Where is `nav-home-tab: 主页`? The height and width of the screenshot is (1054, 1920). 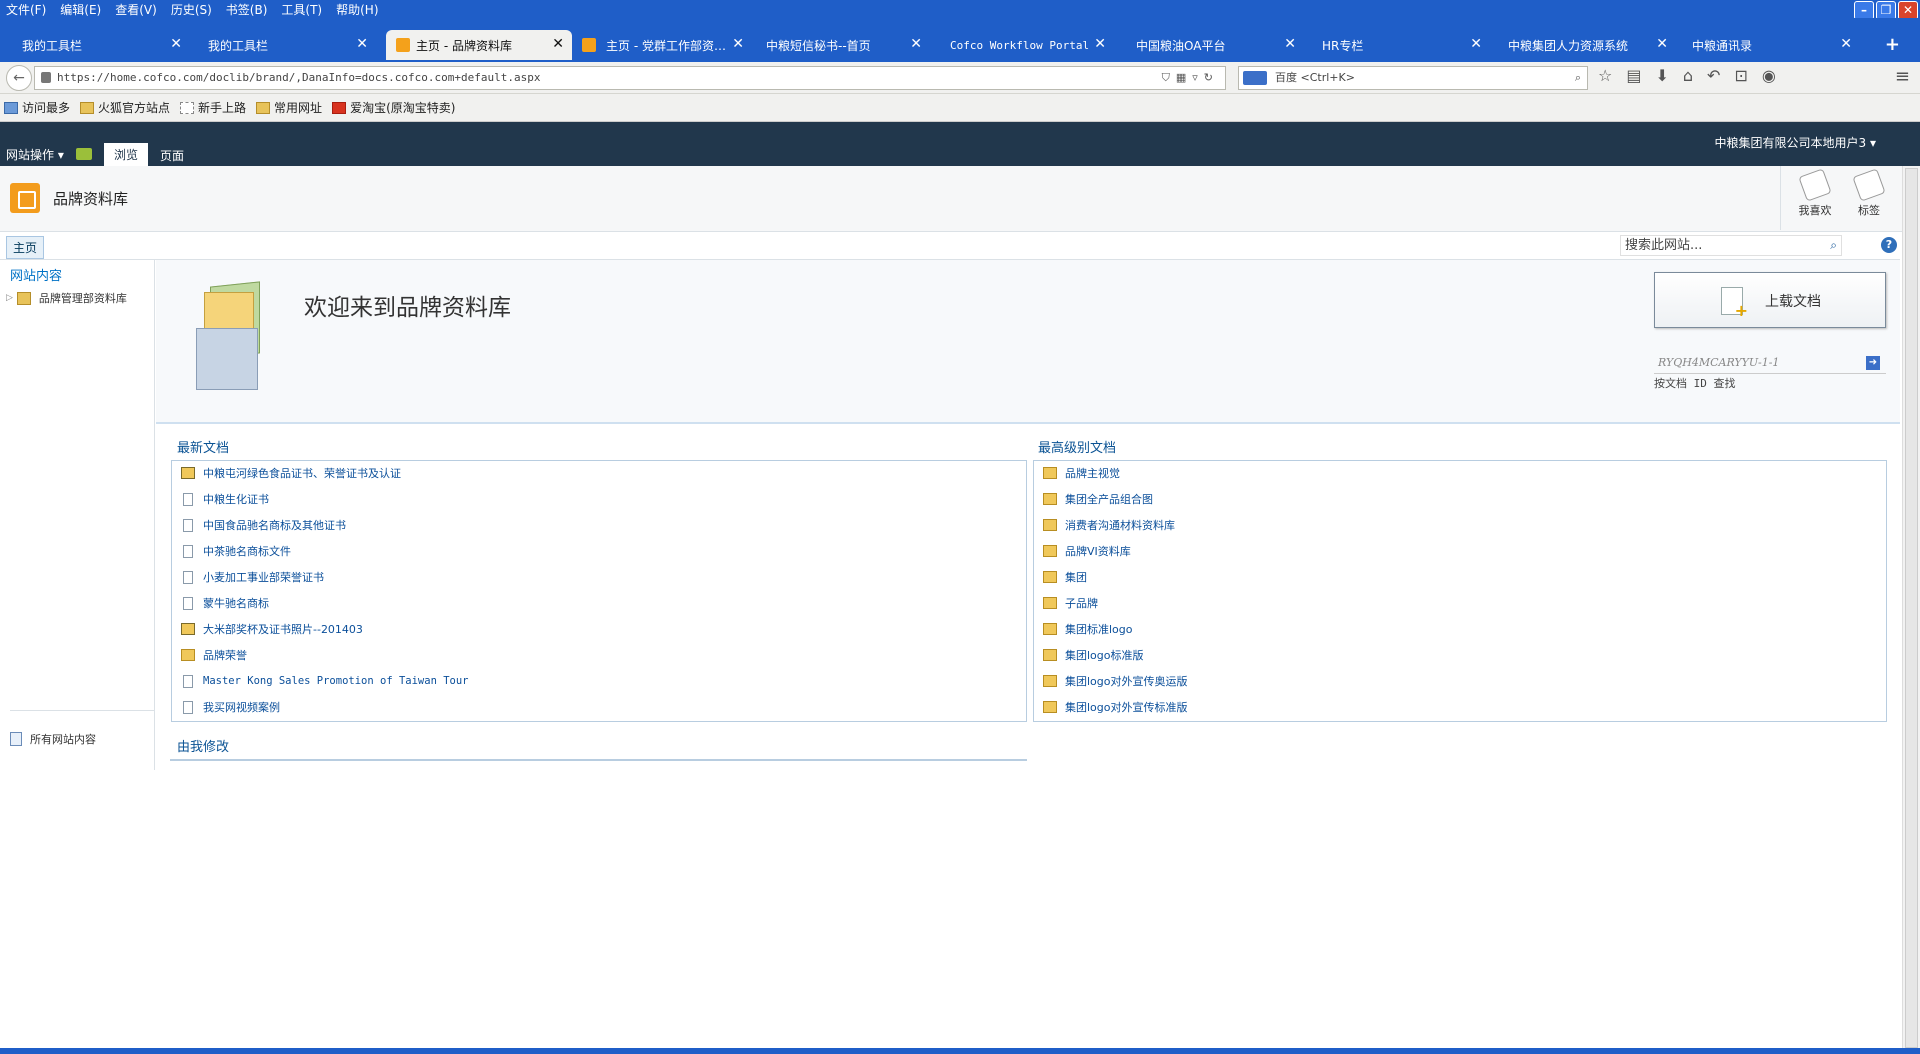 nav-home-tab: 主页 is located at coordinates (25, 247).